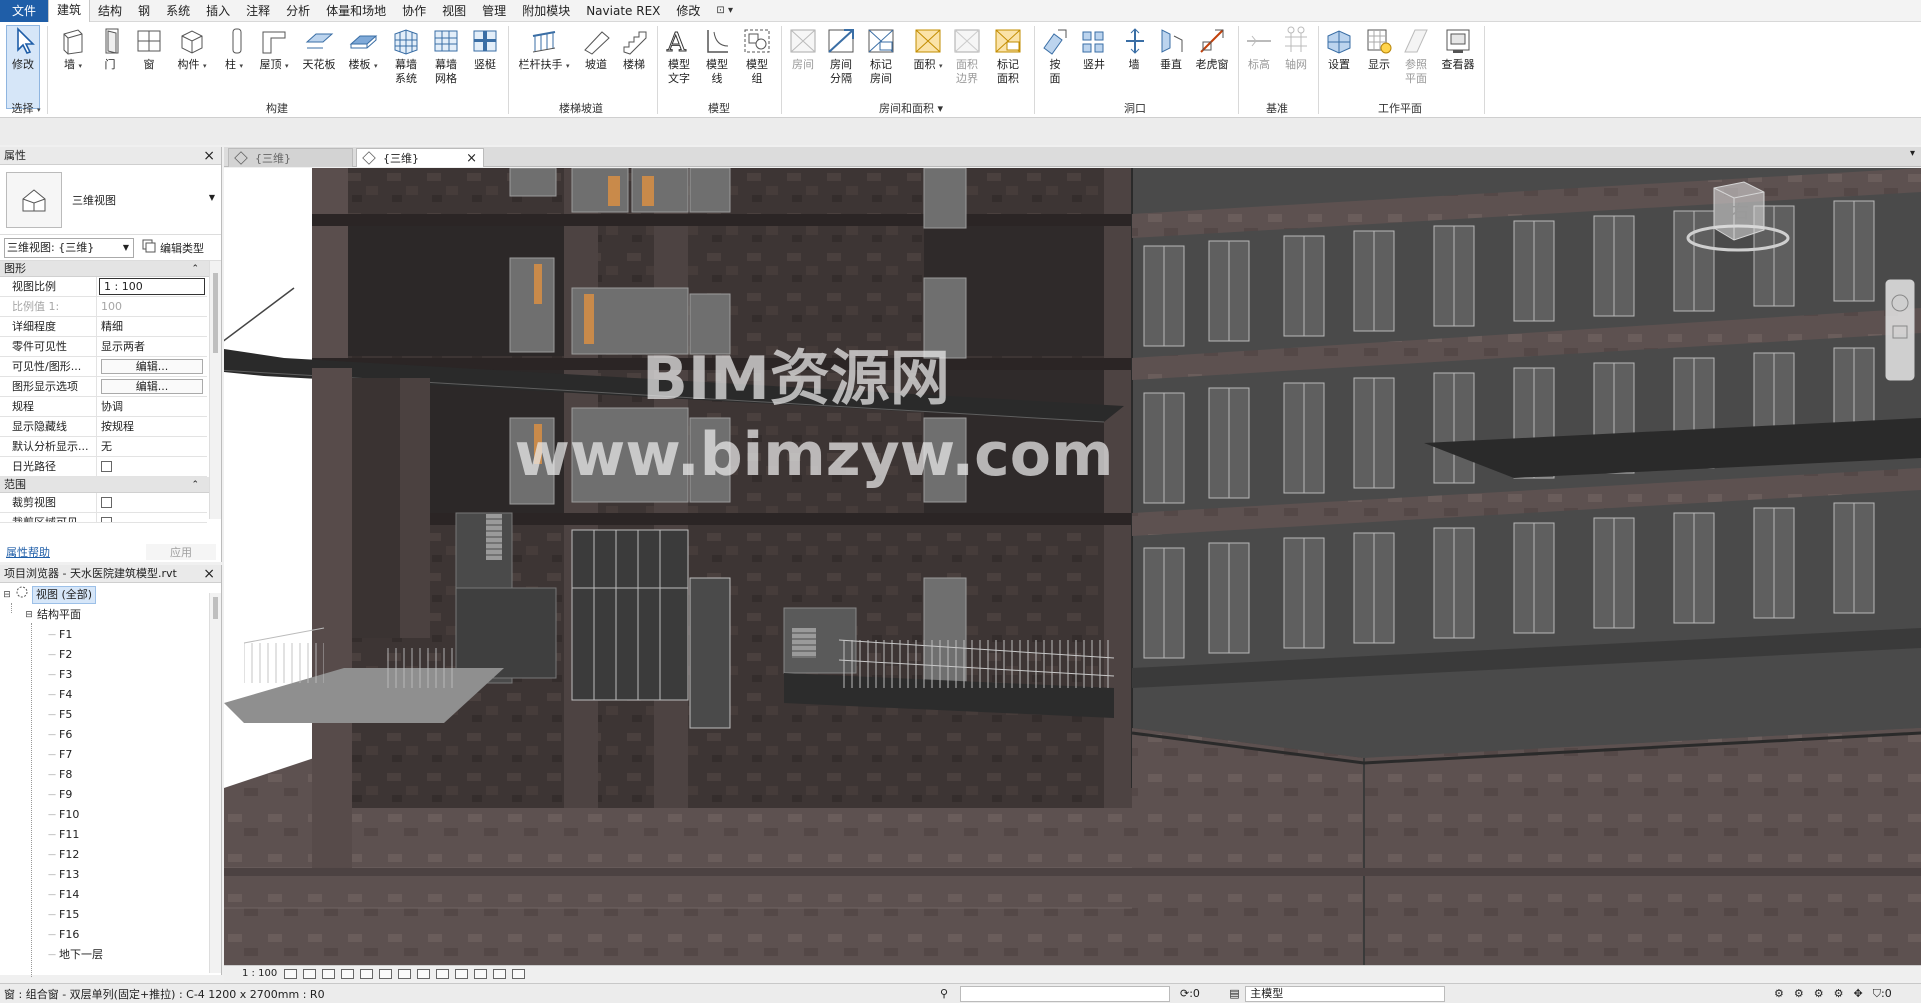 This screenshot has height=1003, width=1921. Describe the element at coordinates (1055, 56) in the screenshot. I see `by-face-button: 按 面` at that location.